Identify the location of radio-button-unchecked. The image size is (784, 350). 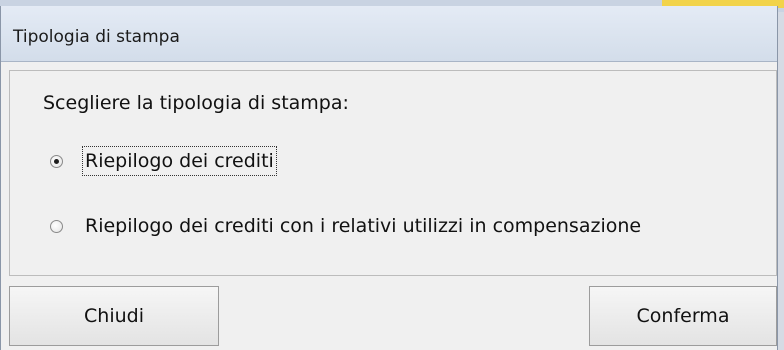
(56, 226).